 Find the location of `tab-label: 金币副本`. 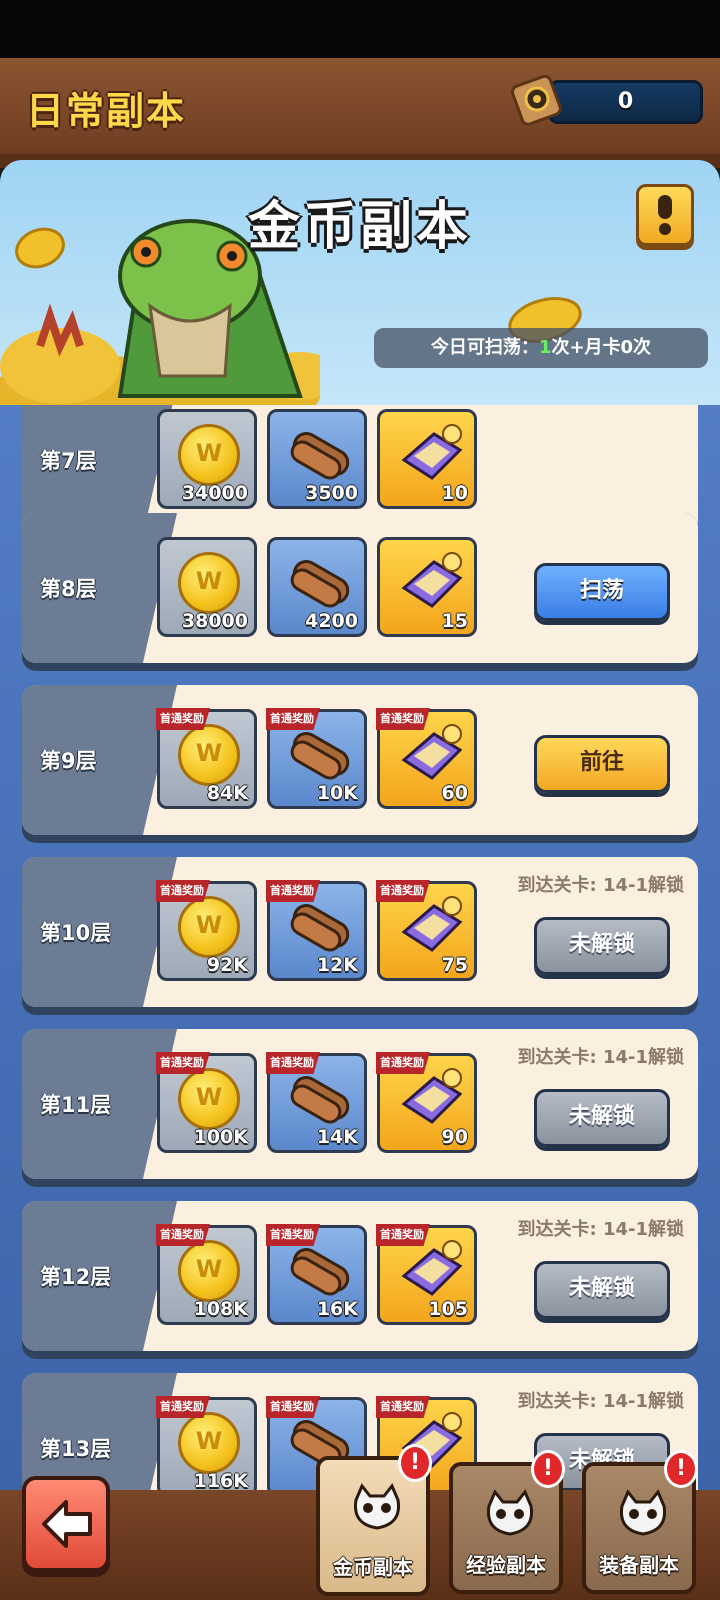

tab-label: 金币副本 is located at coordinates (373, 1567).